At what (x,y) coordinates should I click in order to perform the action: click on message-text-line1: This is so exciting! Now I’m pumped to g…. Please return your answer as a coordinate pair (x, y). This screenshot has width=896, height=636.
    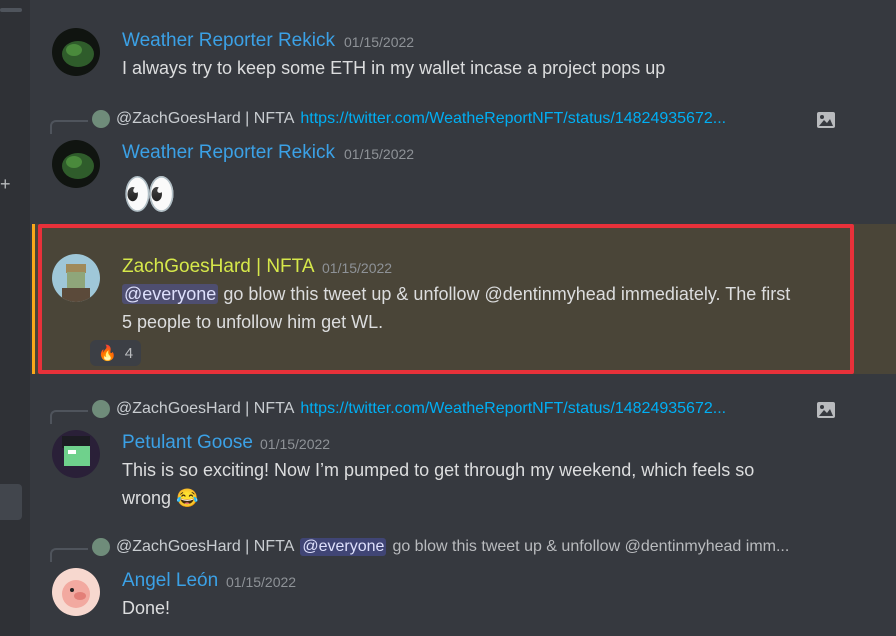
    Looking at the image, I should click on (438, 470).